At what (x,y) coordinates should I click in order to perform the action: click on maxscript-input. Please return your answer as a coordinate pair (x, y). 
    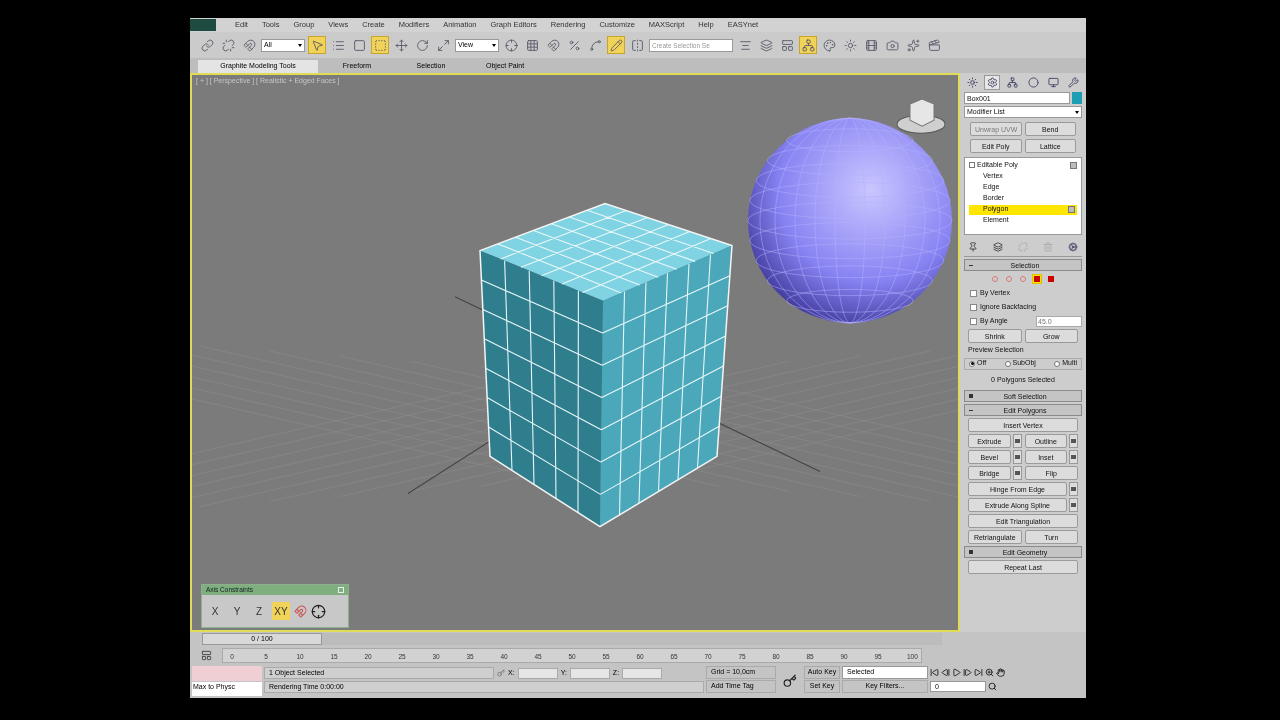
    Looking at the image, I should click on (227, 673).